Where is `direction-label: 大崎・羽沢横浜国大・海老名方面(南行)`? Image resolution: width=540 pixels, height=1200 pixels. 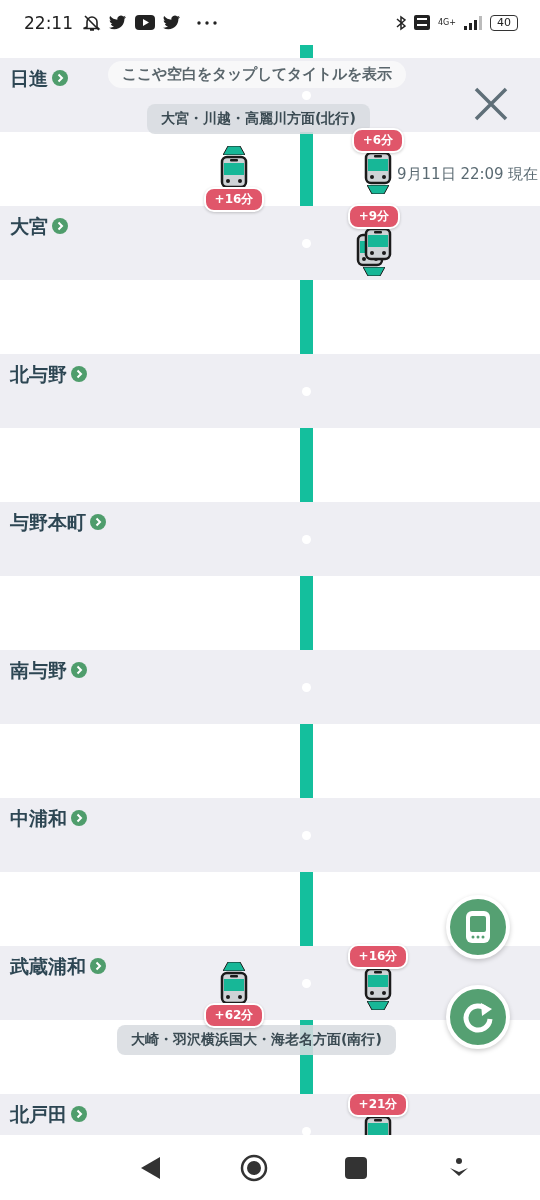
direction-label: 大崎・羽沢横浜国大・海老名方面(南行) is located at coordinates (256, 1040).